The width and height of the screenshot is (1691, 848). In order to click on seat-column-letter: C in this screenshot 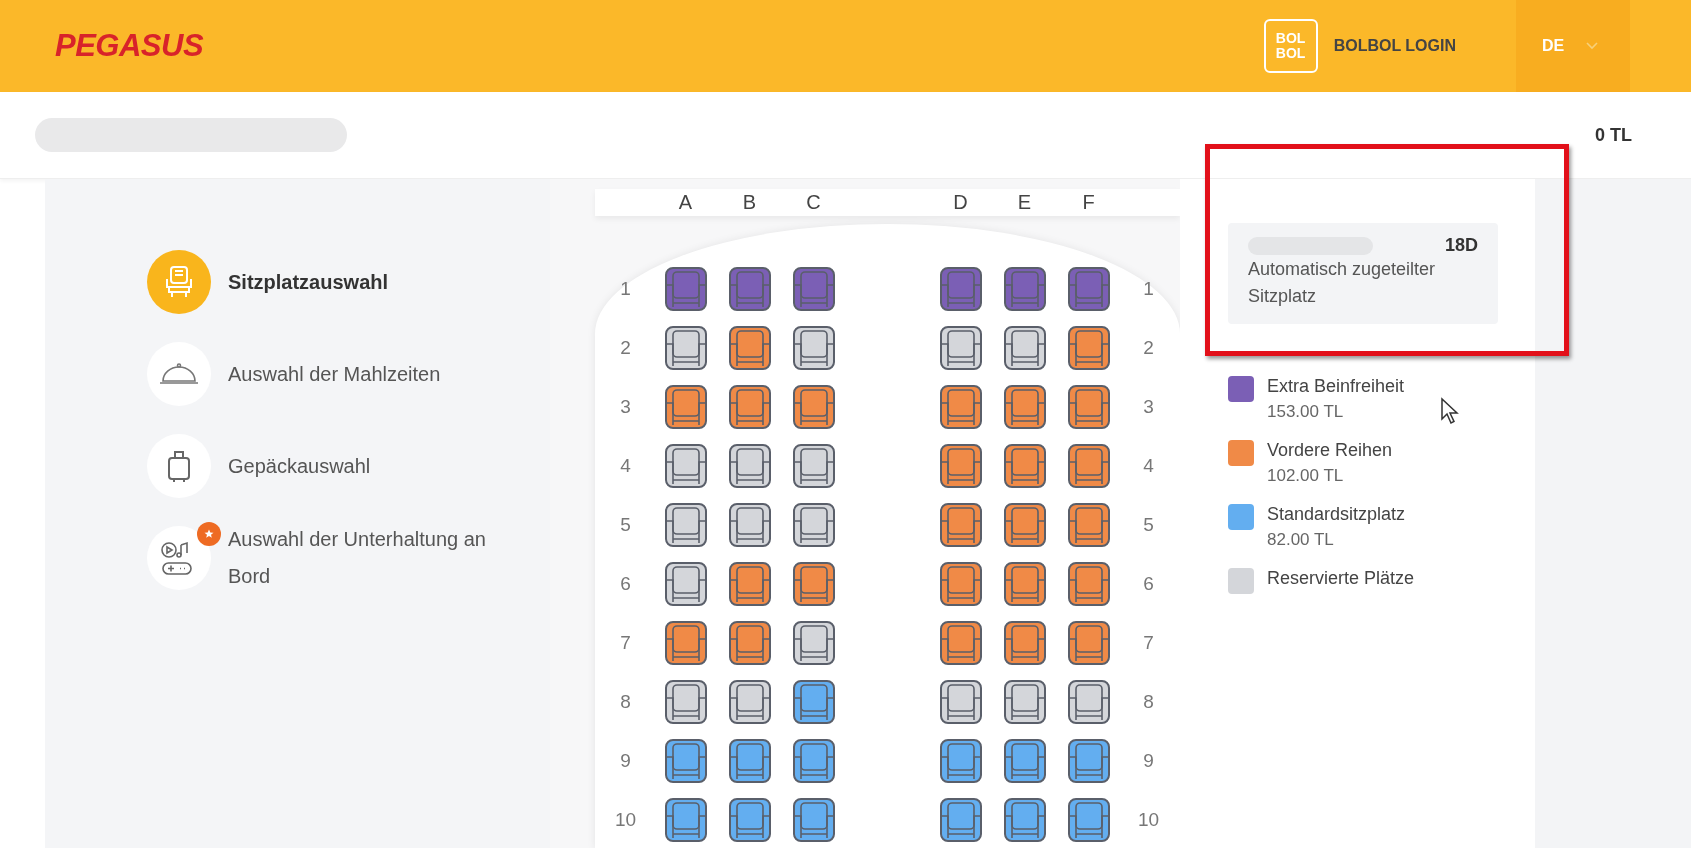, I will do `click(813, 202)`.